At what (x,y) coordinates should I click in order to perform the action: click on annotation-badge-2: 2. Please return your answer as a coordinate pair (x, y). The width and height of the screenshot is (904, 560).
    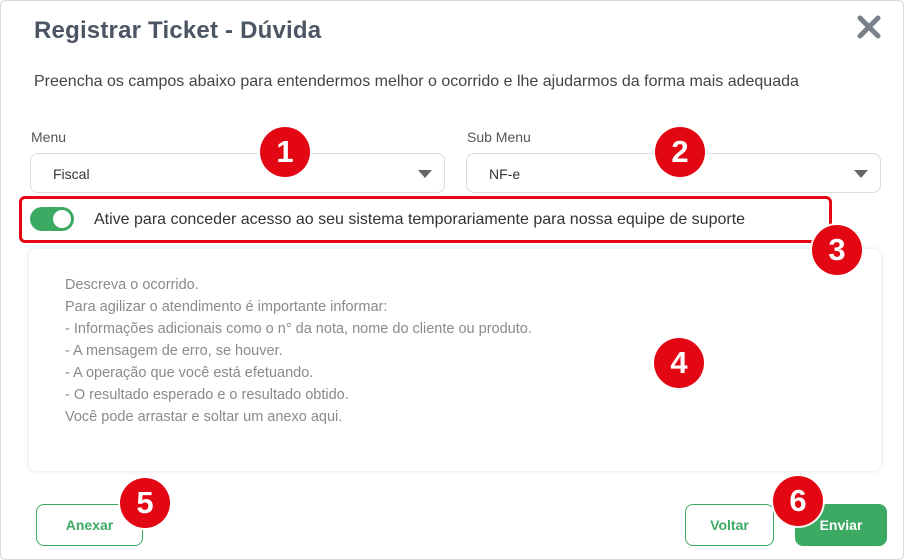
    Looking at the image, I should click on (680, 152).